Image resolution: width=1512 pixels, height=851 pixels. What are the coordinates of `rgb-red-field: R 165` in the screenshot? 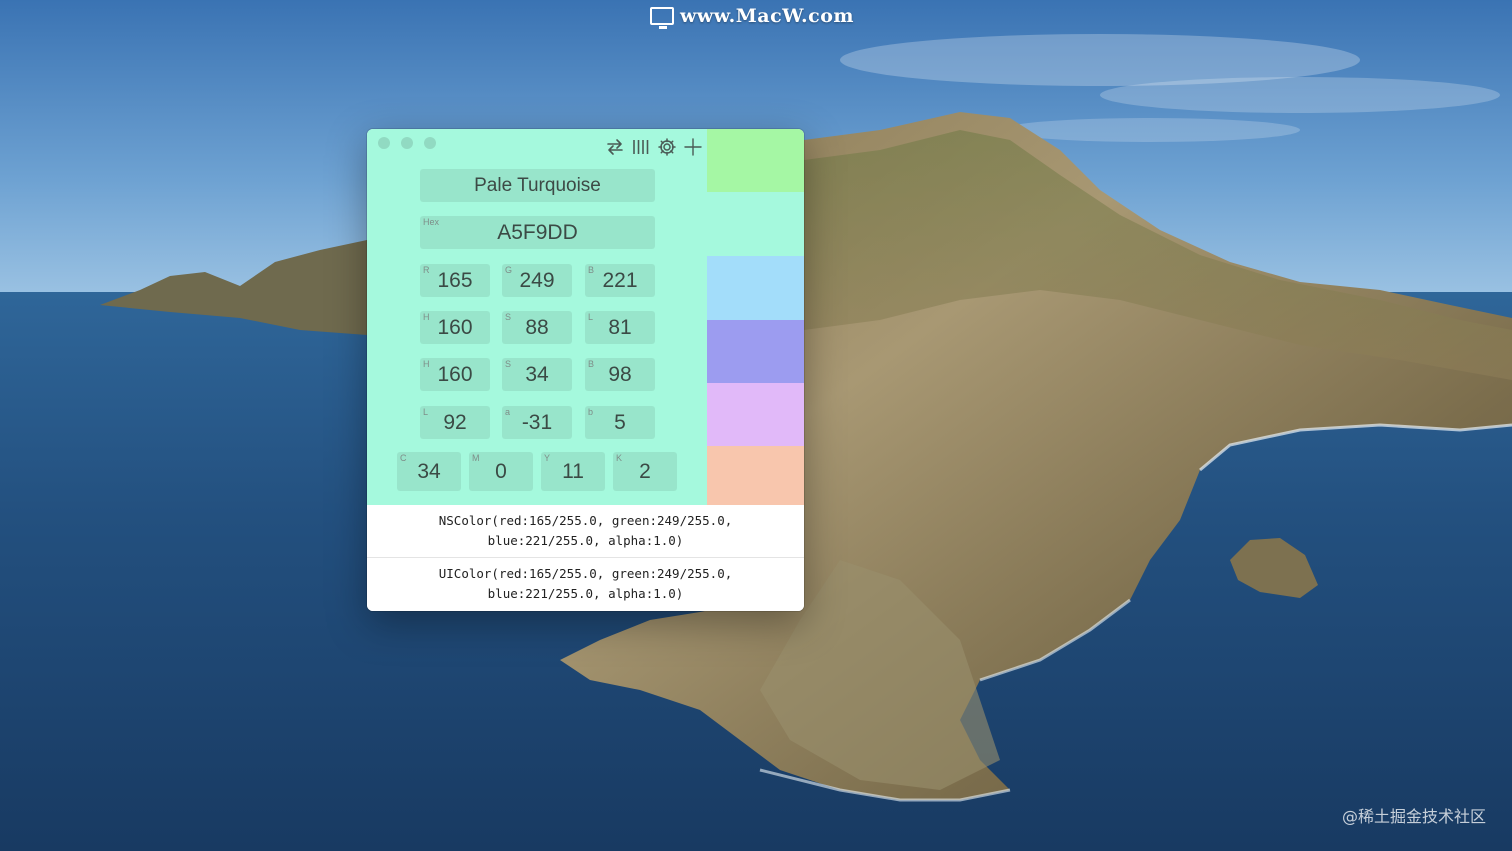 It's located at (455, 280).